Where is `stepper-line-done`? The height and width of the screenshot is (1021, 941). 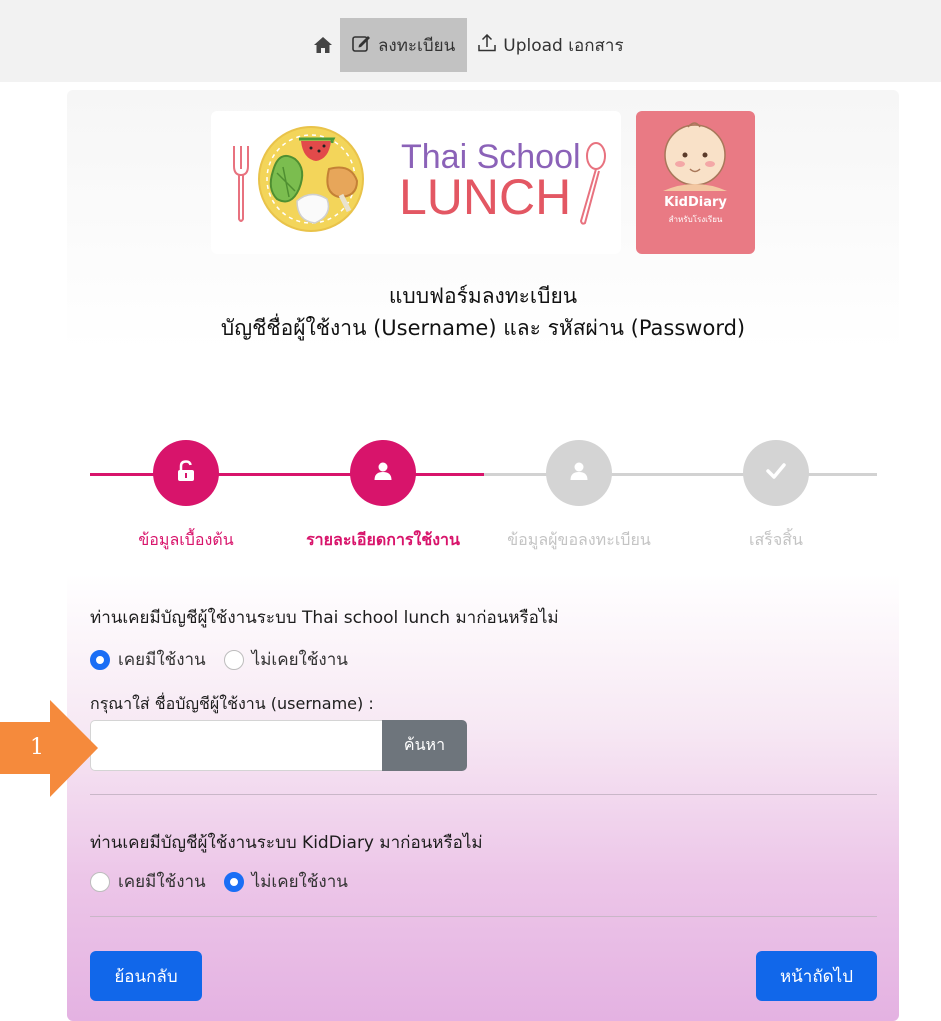
stepper-line-done is located at coordinates (287, 474).